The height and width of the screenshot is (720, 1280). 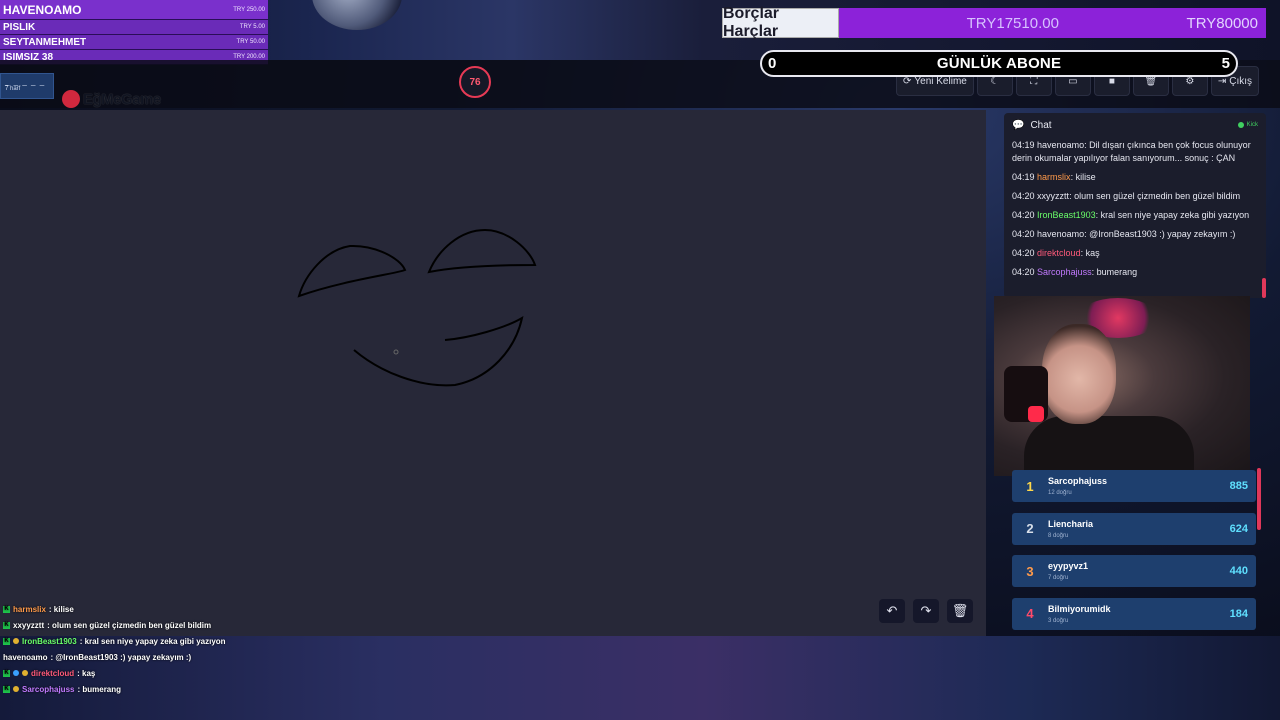 What do you see at coordinates (1030, 528) in the screenshot?
I see `rank-number: 2` at bounding box center [1030, 528].